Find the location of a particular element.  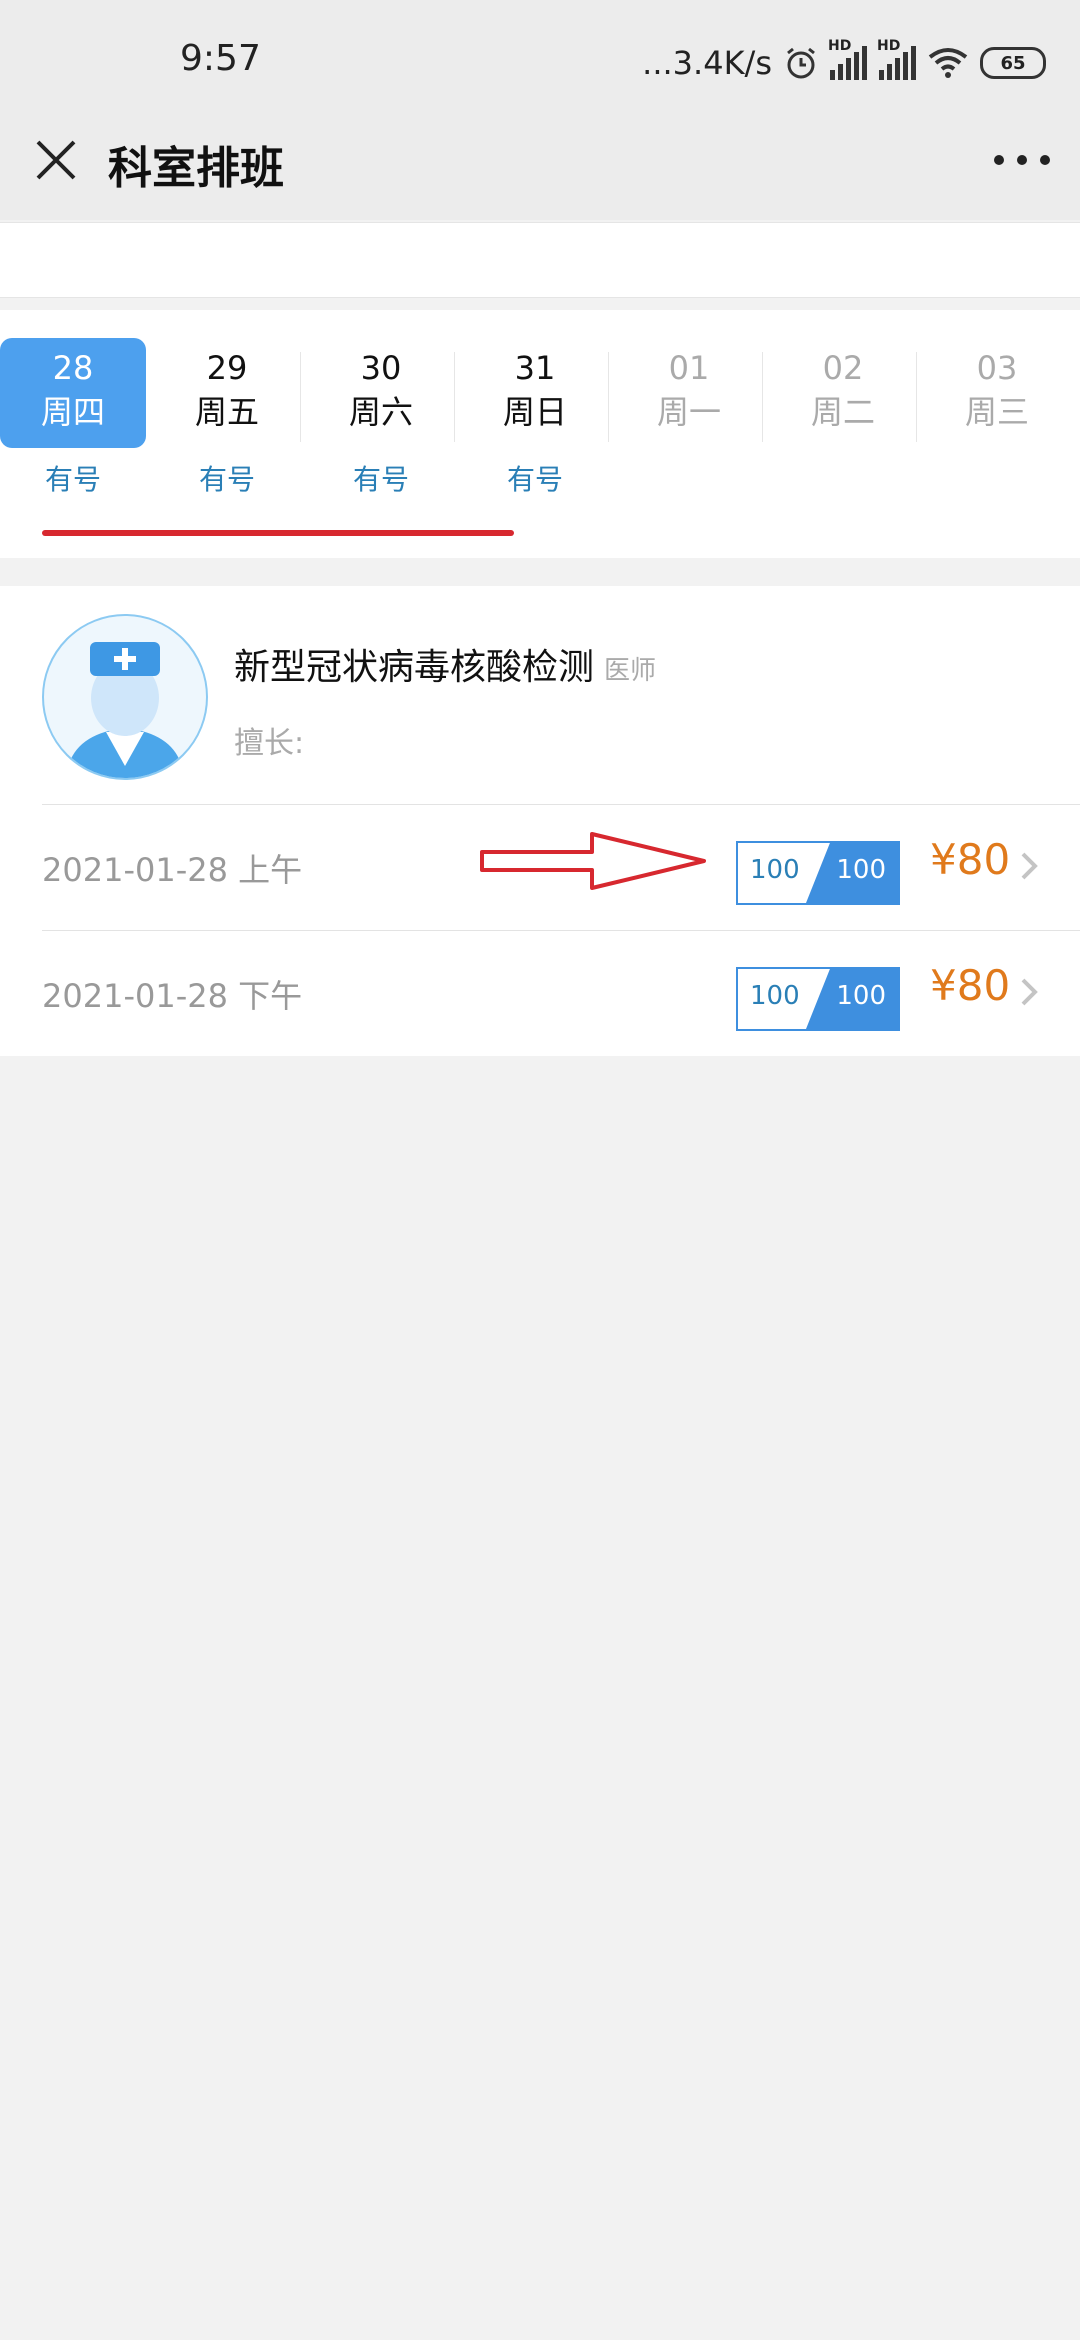

doctor-name: 新型冠状病毒核酸检测 医师 is located at coordinates (445, 667).